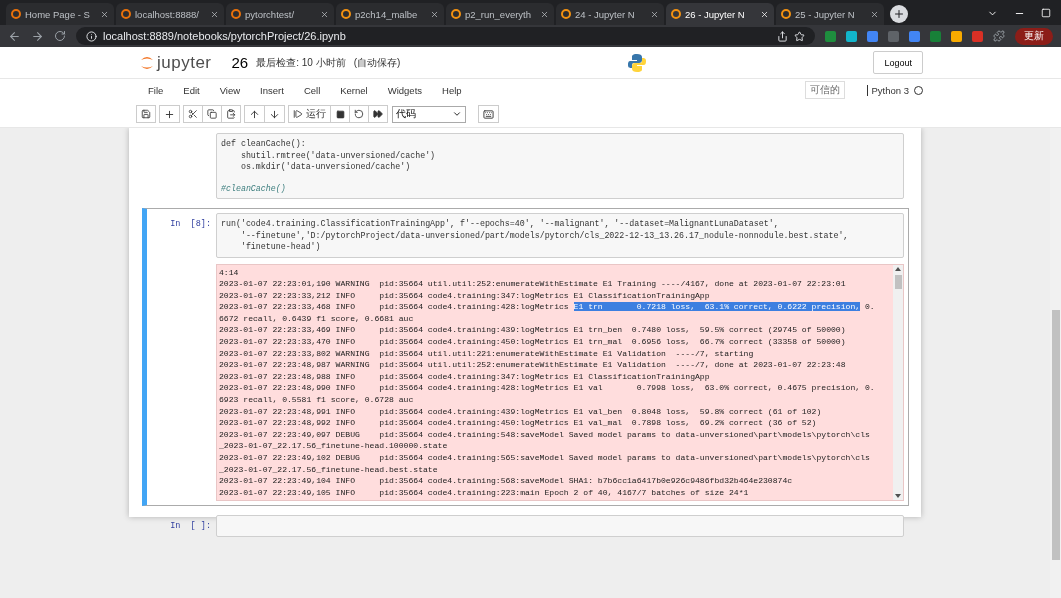 The height and width of the screenshot is (598, 1061). Describe the element at coordinates (37, 36) in the screenshot. I see `forward-icon` at that location.